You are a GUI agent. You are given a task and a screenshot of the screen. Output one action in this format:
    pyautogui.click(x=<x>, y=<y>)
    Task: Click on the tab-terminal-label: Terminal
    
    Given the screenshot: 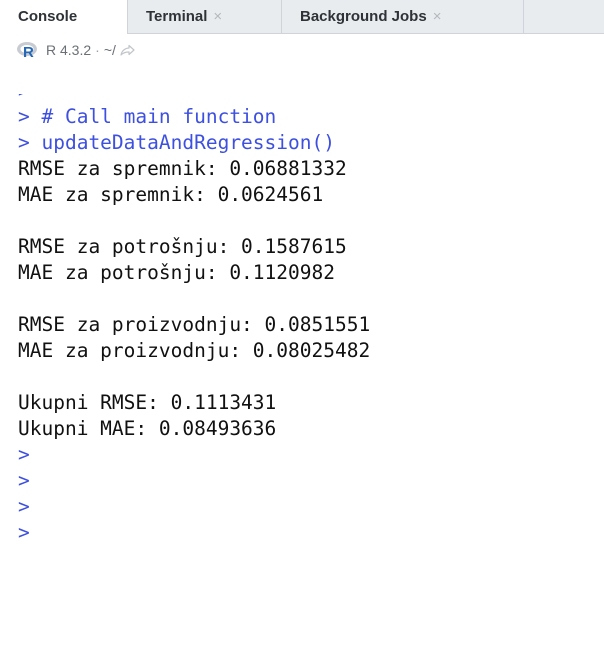 What is the action you would take?
    pyautogui.click(x=177, y=16)
    